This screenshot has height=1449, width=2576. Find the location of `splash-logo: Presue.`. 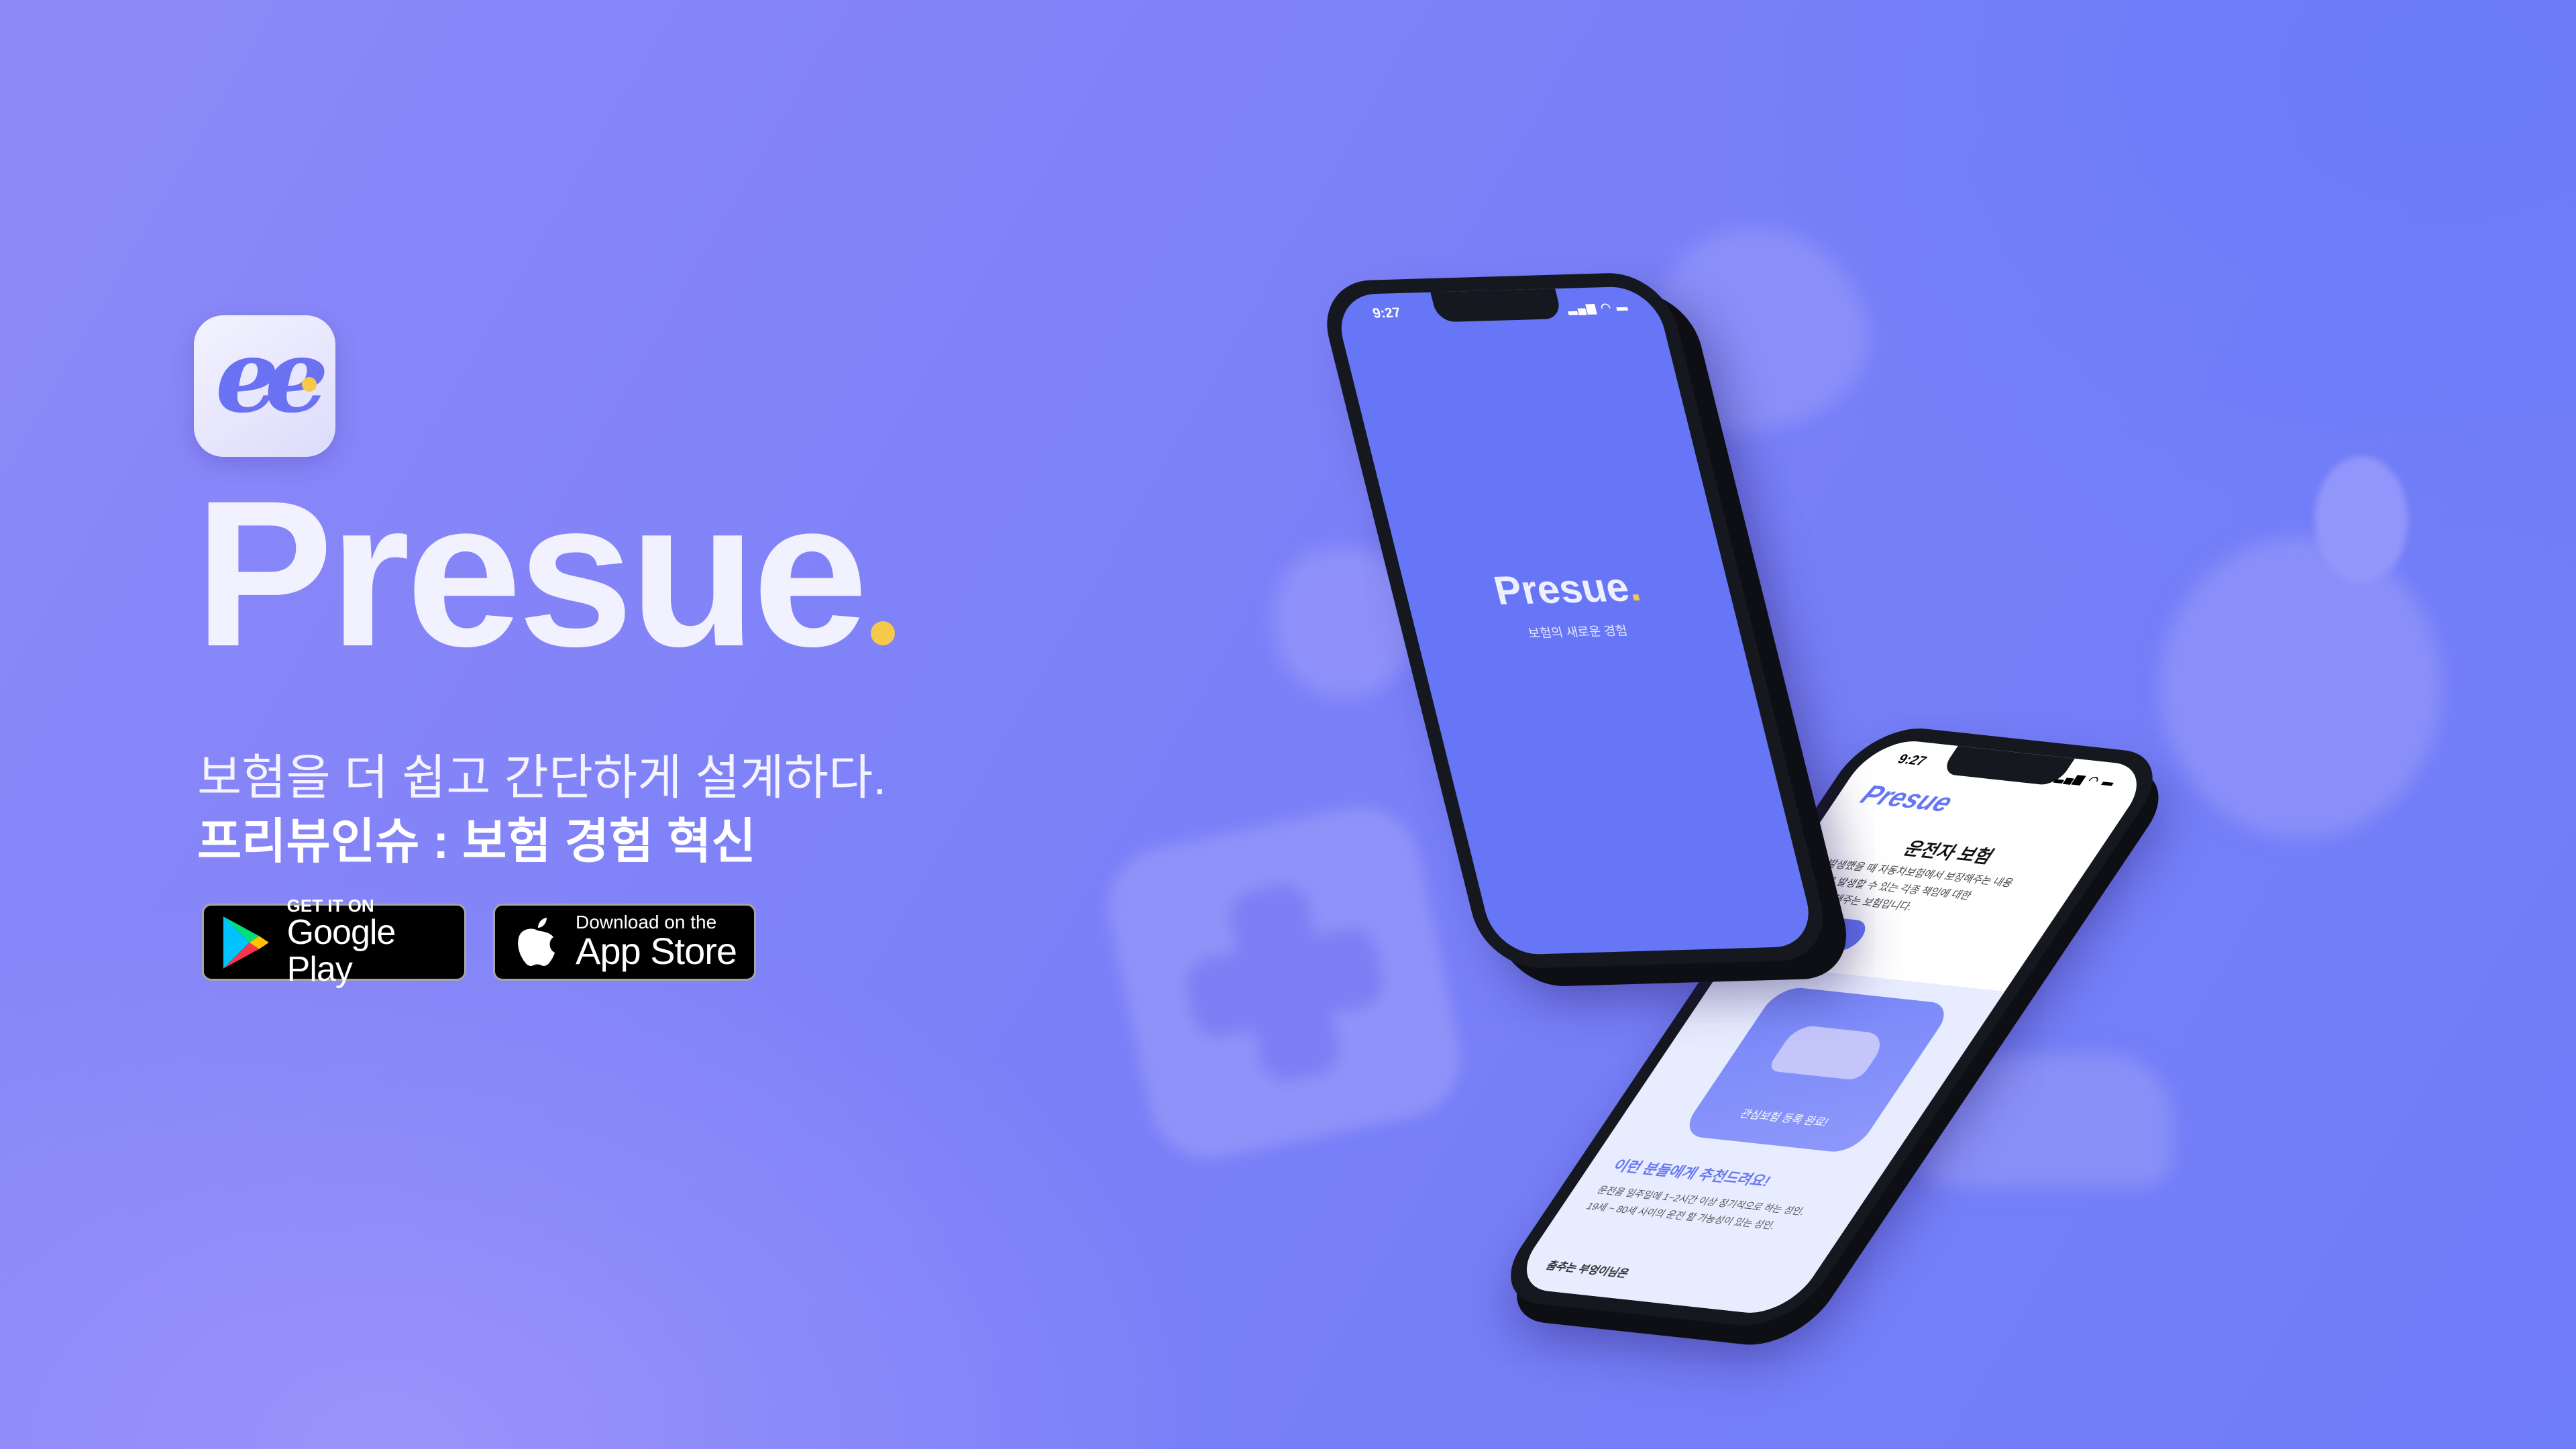

splash-logo: Presue. is located at coordinates (1567, 589).